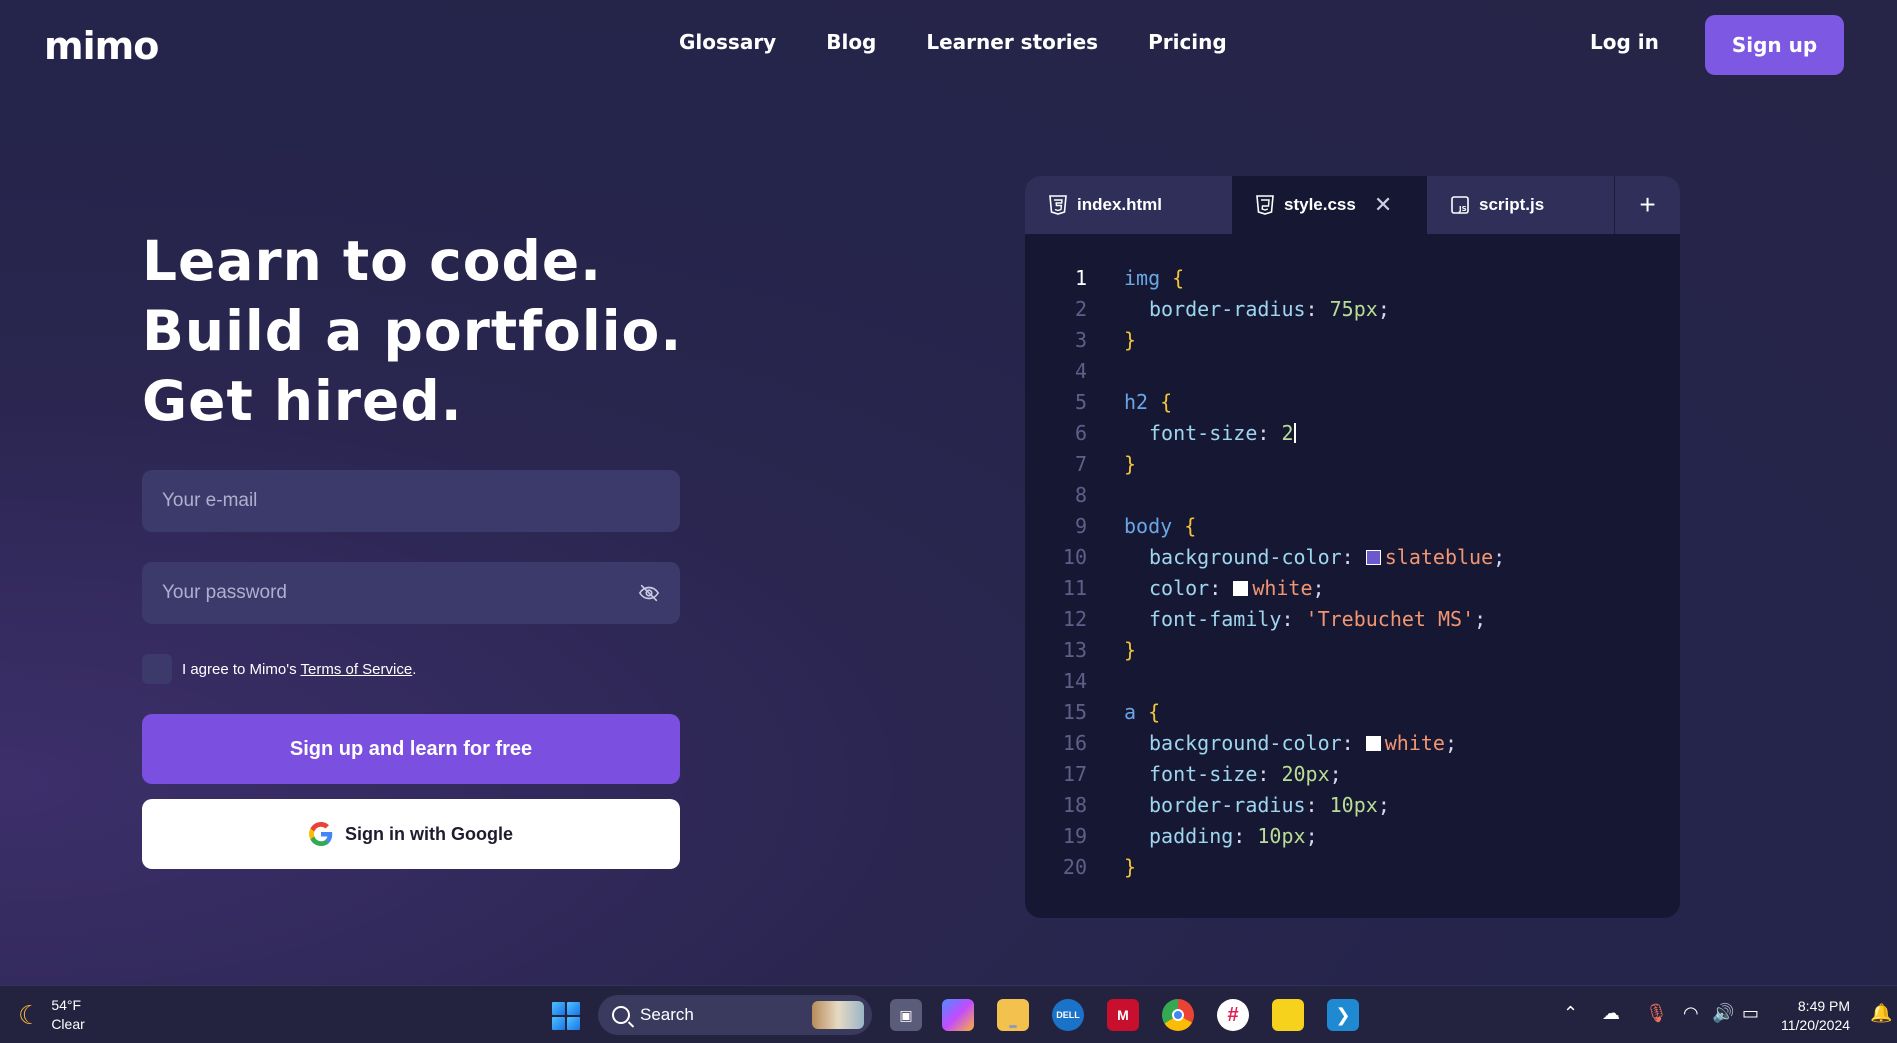  What do you see at coordinates (1294, 432) in the screenshot?
I see `text-cursor` at bounding box center [1294, 432].